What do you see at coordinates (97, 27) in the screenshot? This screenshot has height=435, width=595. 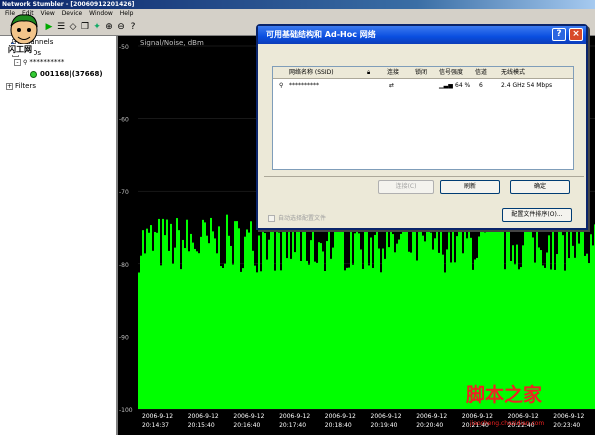 I see `settings-icon: ✦` at bounding box center [97, 27].